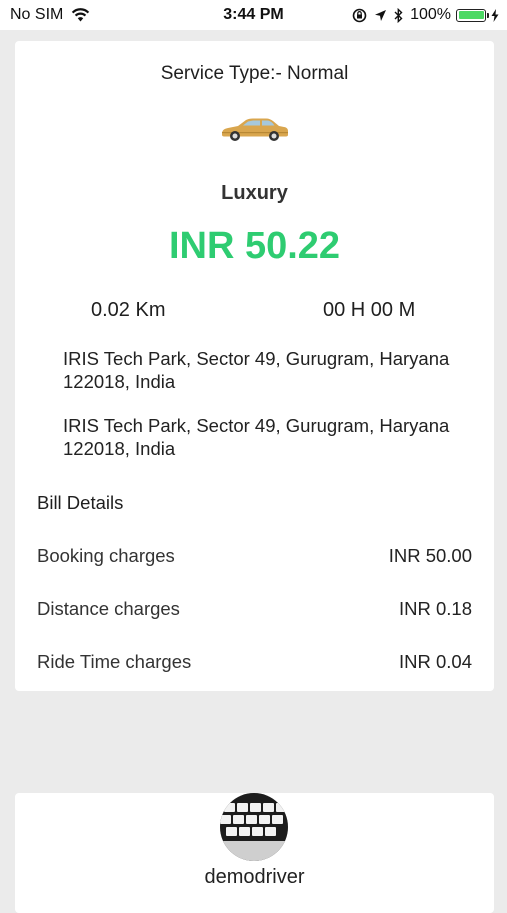 Image resolution: width=507 pixels, height=913 pixels. I want to click on driver-card: demodriver, so click(254, 853).